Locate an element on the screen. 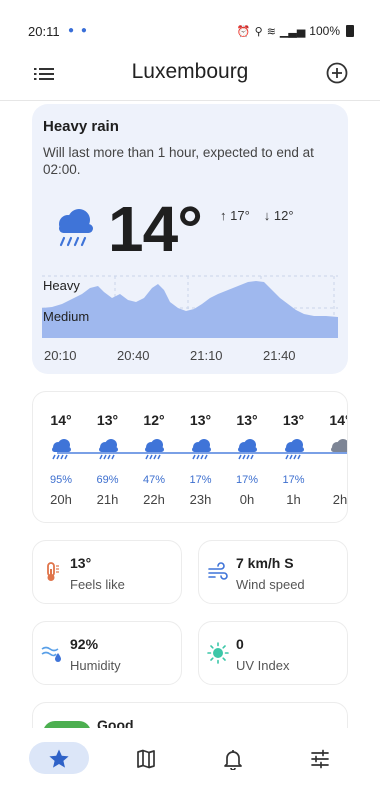 The width and height of the screenshot is (380, 798). hourly-time: 1h is located at coordinates (293, 499).